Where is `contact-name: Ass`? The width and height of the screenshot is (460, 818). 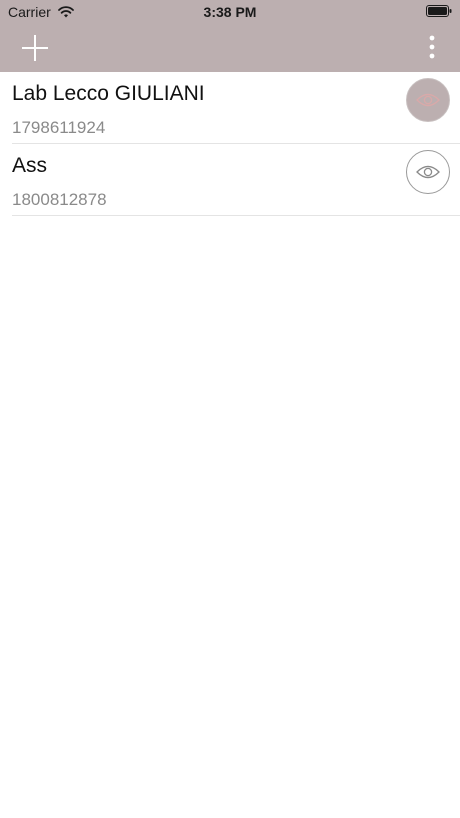 contact-name: Ass is located at coordinates (30, 165).